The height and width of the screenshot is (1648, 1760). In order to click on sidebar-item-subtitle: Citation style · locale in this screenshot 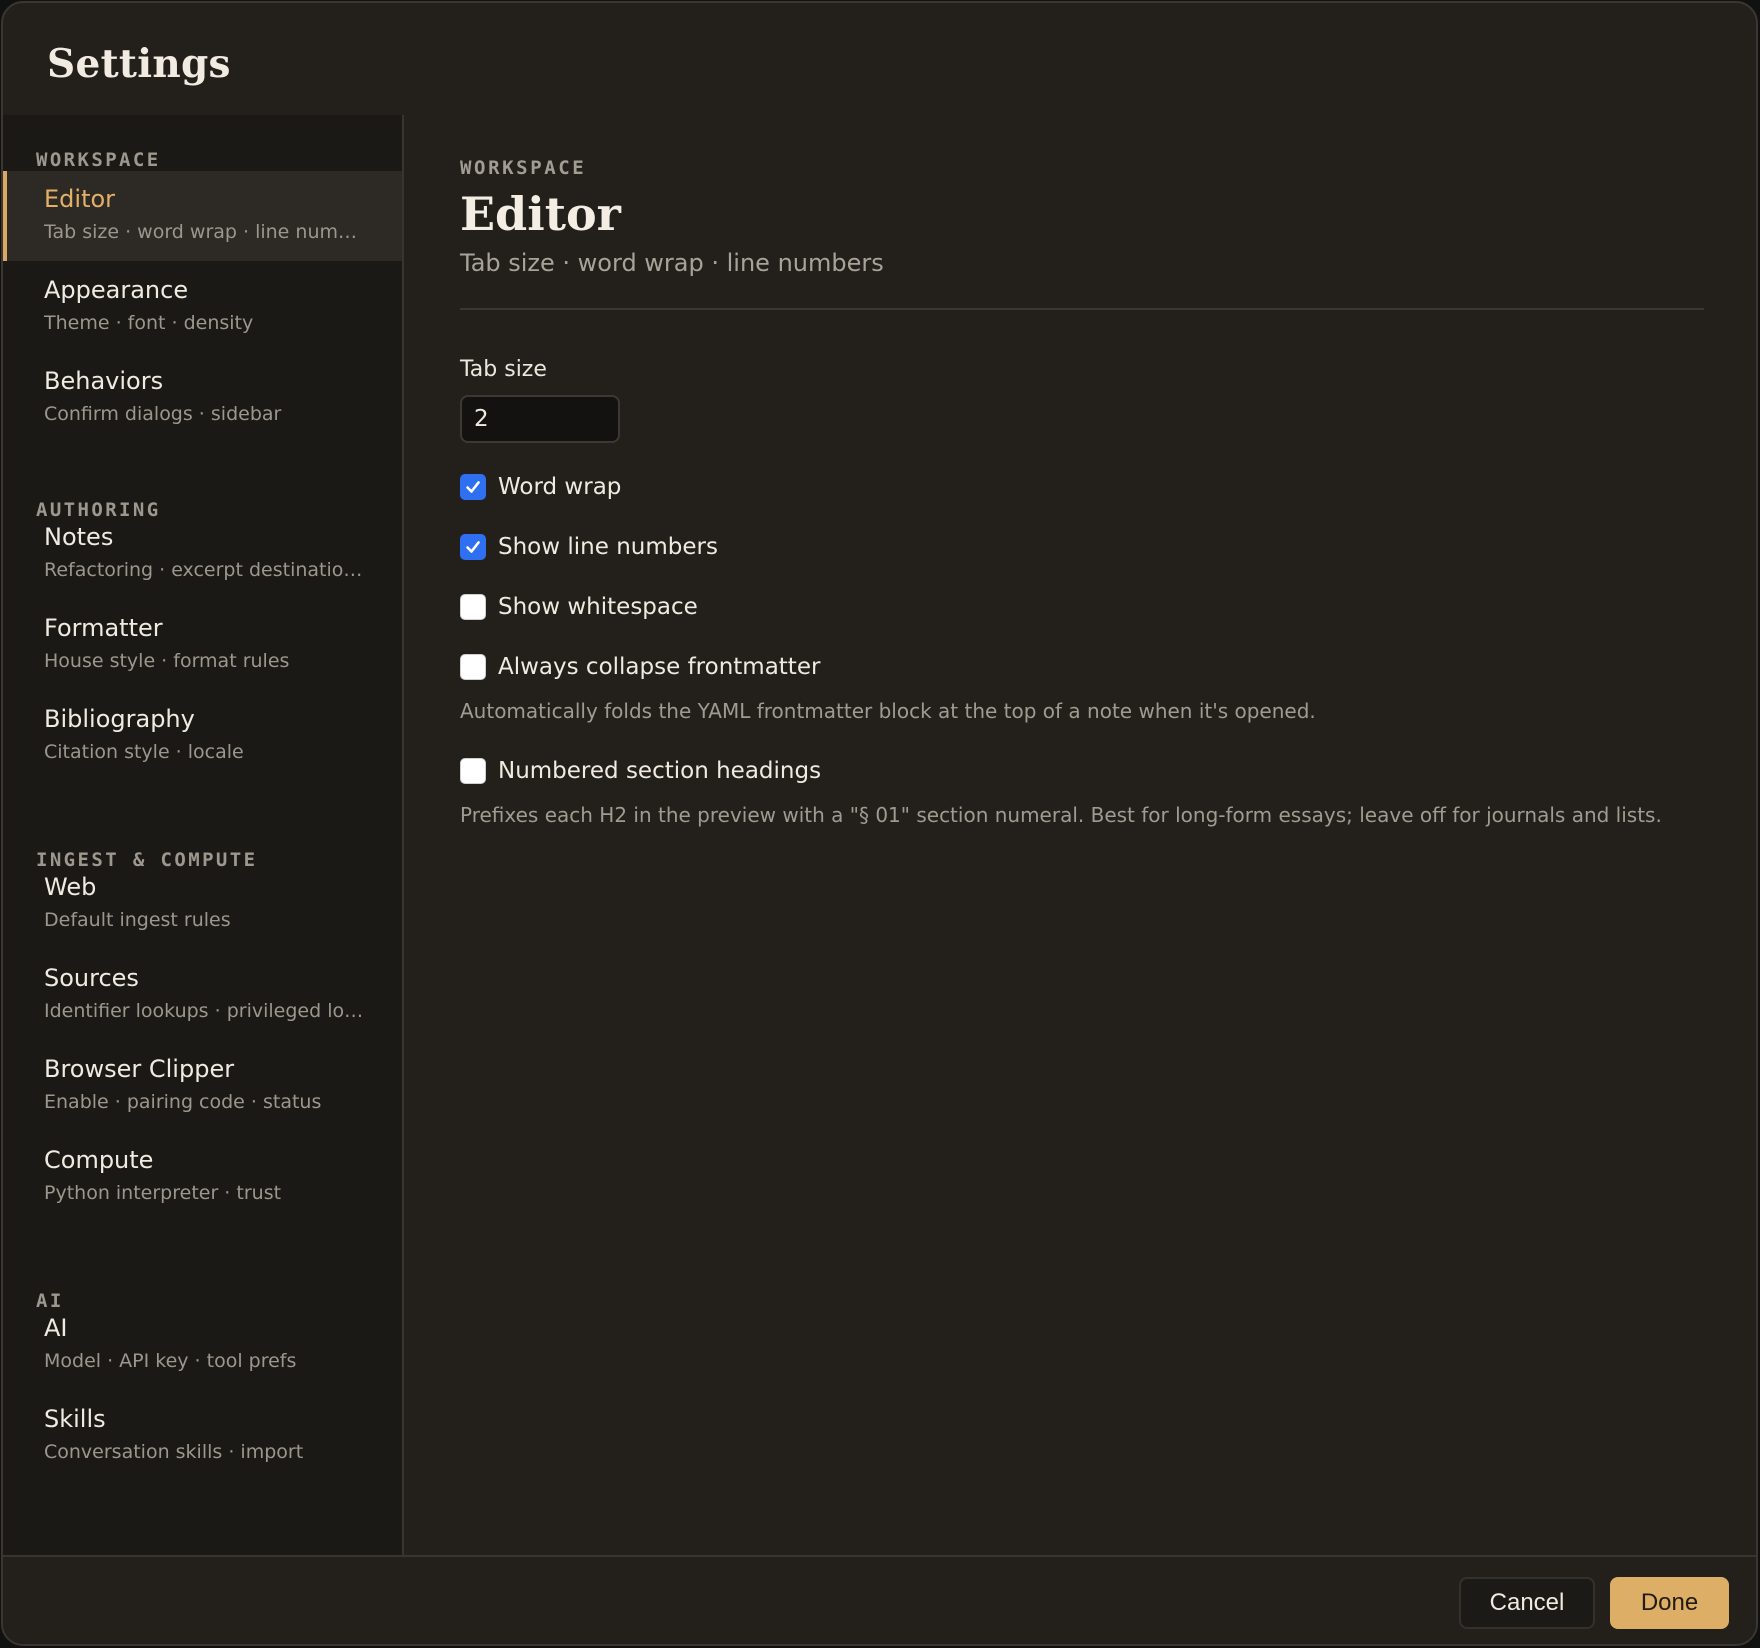, I will do `click(144, 752)`.